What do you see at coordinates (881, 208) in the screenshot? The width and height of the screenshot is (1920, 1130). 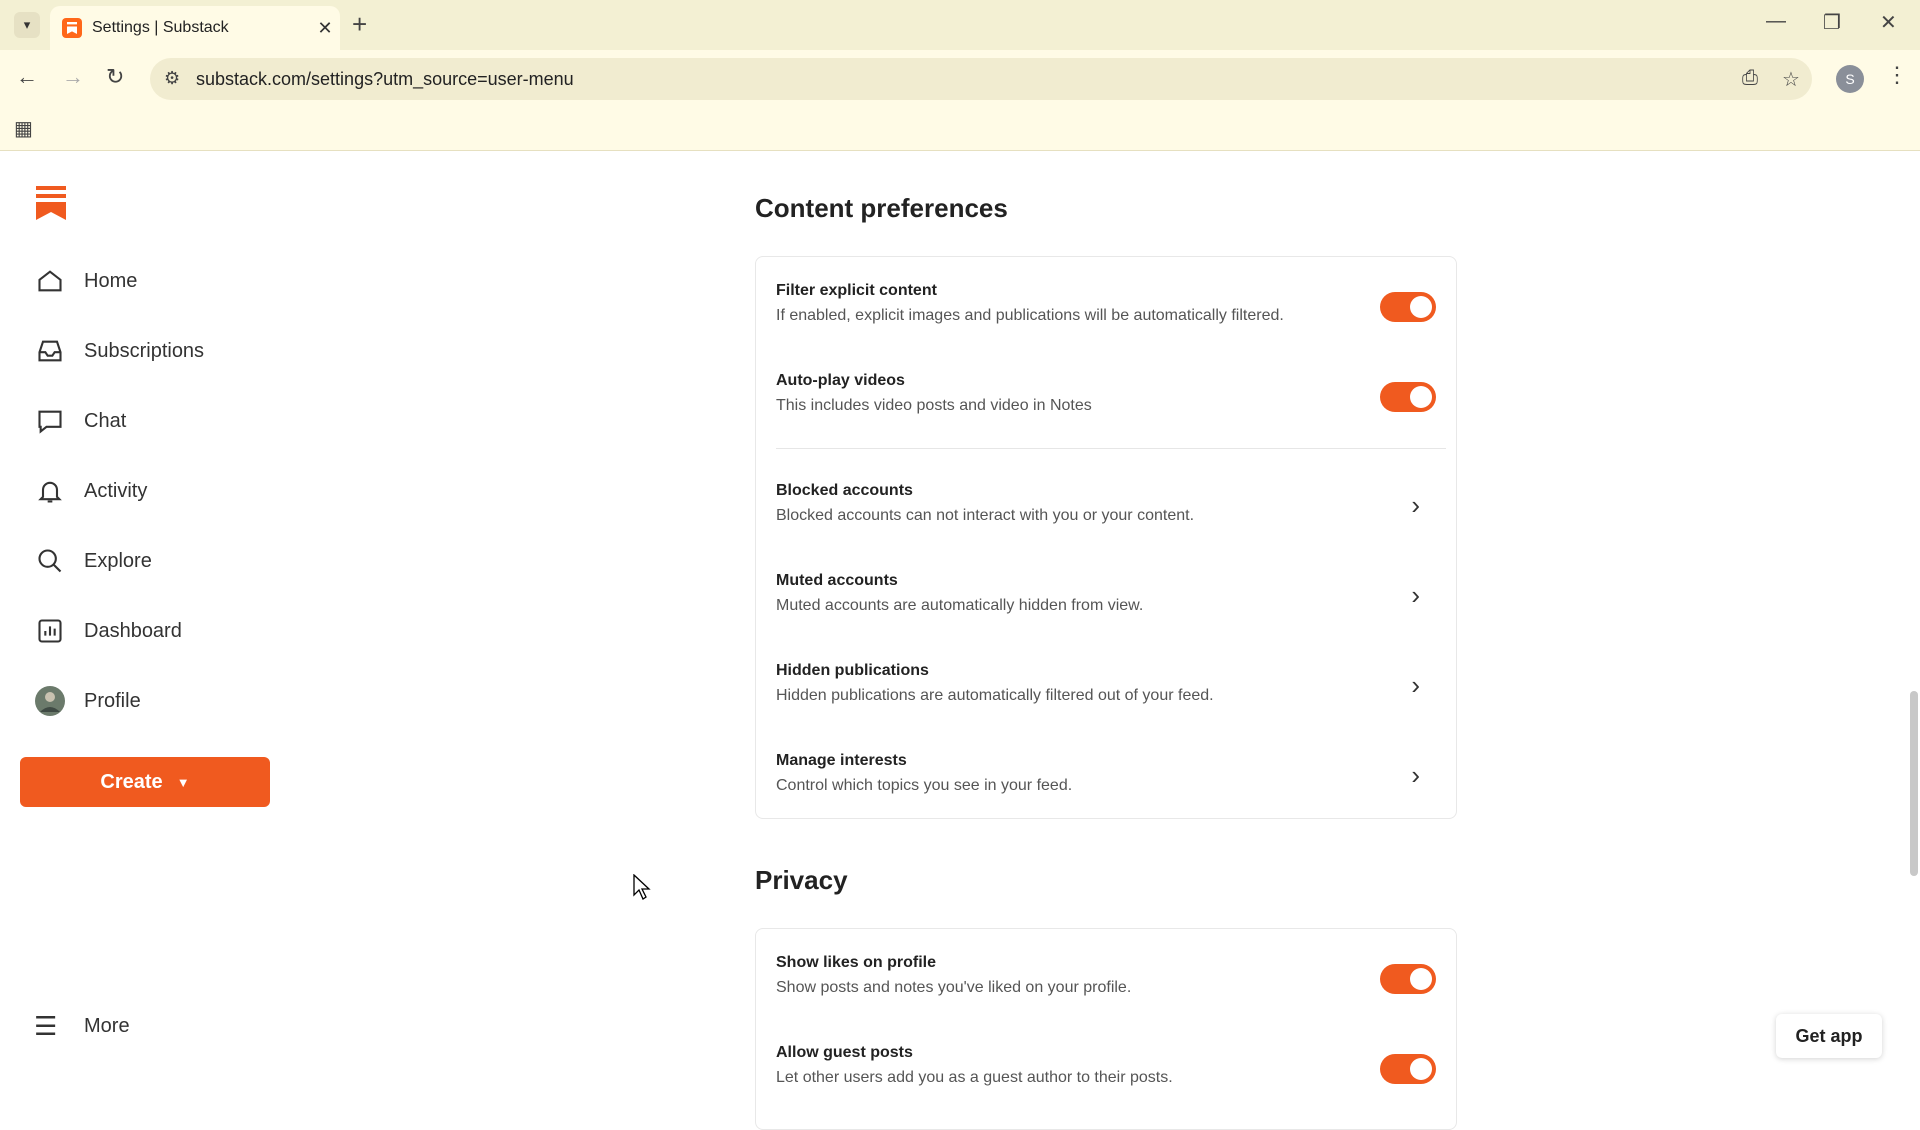 I see `section-heading-content-preferences: Content preferences` at bounding box center [881, 208].